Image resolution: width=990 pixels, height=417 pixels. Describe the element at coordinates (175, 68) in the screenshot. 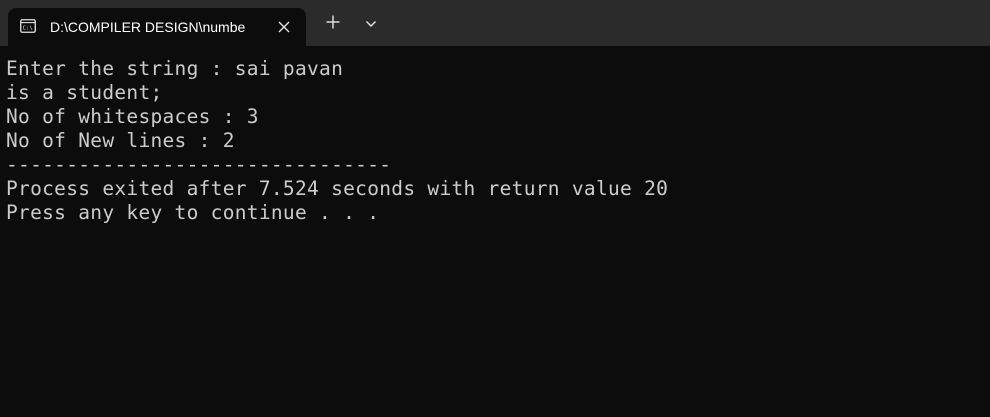

I see `console-line-prompt: Enter the string : sai pavan` at that location.